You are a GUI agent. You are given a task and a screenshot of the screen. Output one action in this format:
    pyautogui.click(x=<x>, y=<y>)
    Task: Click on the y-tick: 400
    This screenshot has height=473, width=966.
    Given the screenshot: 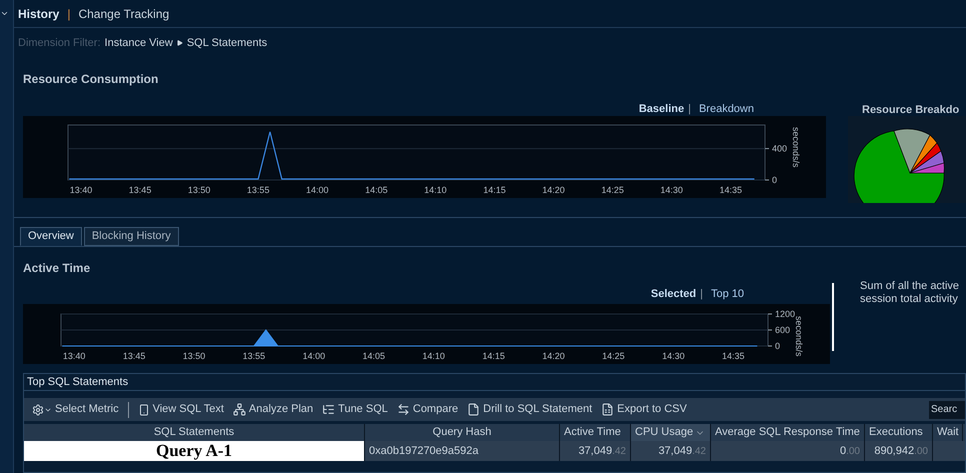 What is the action you would take?
    pyautogui.click(x=428, y=149)
    